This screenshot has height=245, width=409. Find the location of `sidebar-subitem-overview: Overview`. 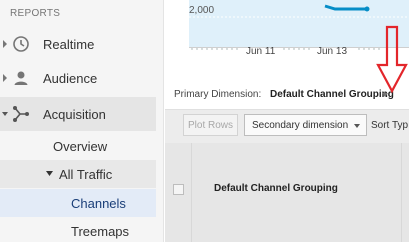

sidebar-subitem-overview: Overview is located at coordinates (78, 146).